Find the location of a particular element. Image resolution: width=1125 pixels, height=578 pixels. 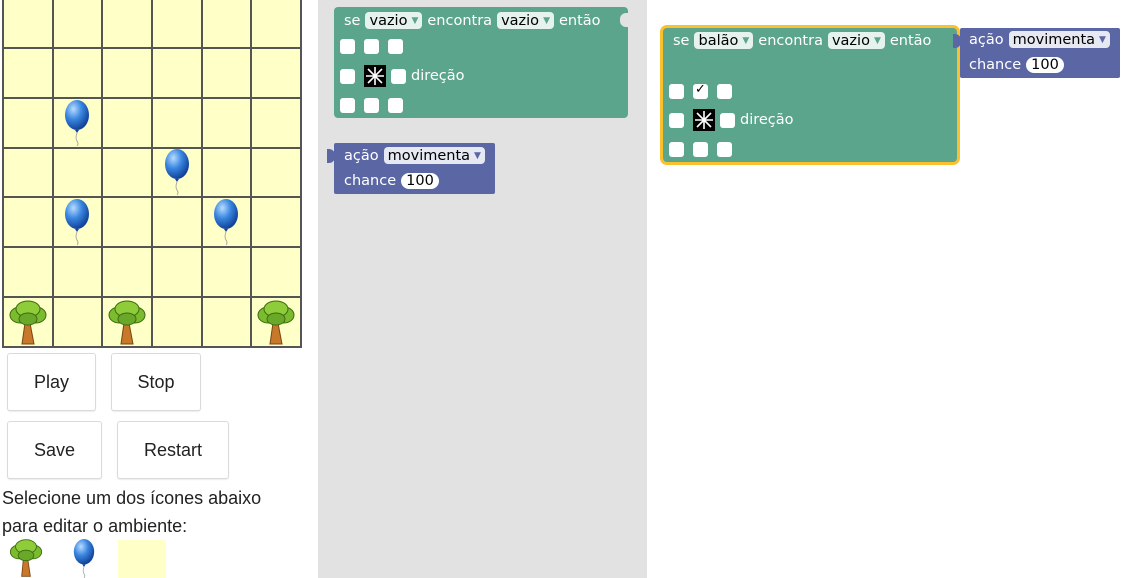

dropdown-arrow-icon: ▼ is located at coordinates (877, 40).